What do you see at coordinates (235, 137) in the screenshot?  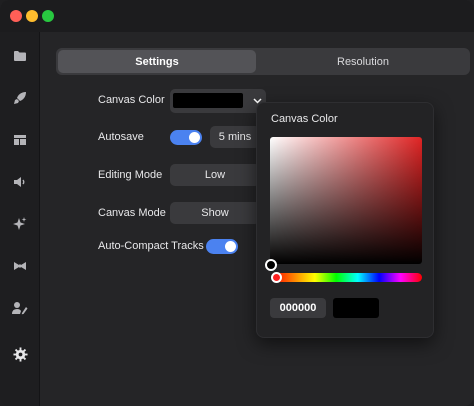 I see `autosave-interval-select: 5 mins` at bounding box center [235, 137].